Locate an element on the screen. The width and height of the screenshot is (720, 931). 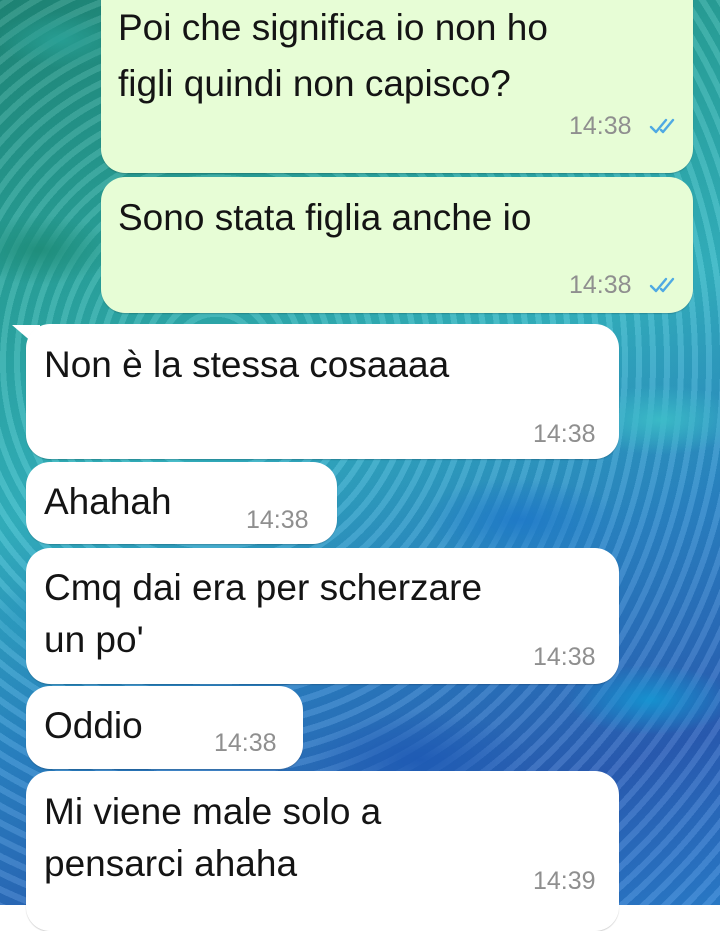
message-text: un po' is located at coordinates (94, 639).